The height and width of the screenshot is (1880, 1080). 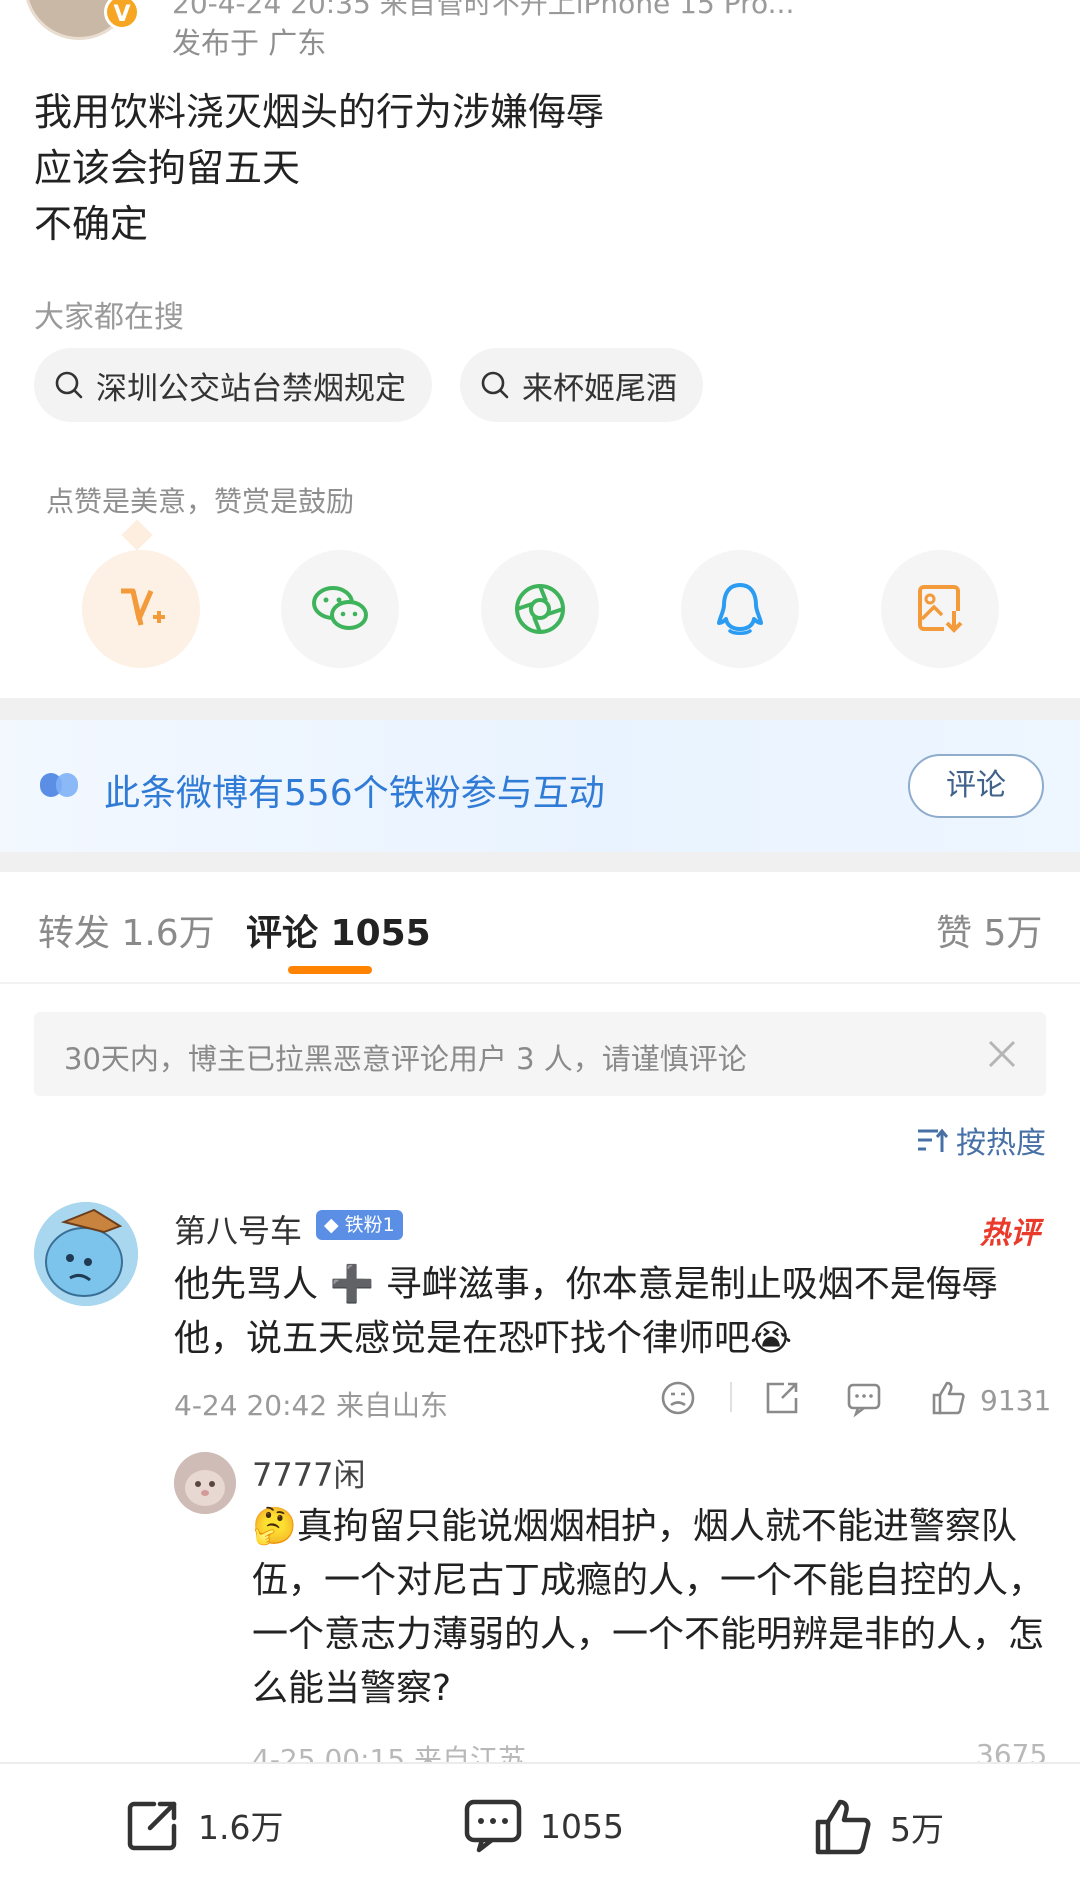 What do you see at coordinates (1016, 1400) in the screenshot?
I see `comment-like-count: 9131` at bounding box center [1016, 1400].